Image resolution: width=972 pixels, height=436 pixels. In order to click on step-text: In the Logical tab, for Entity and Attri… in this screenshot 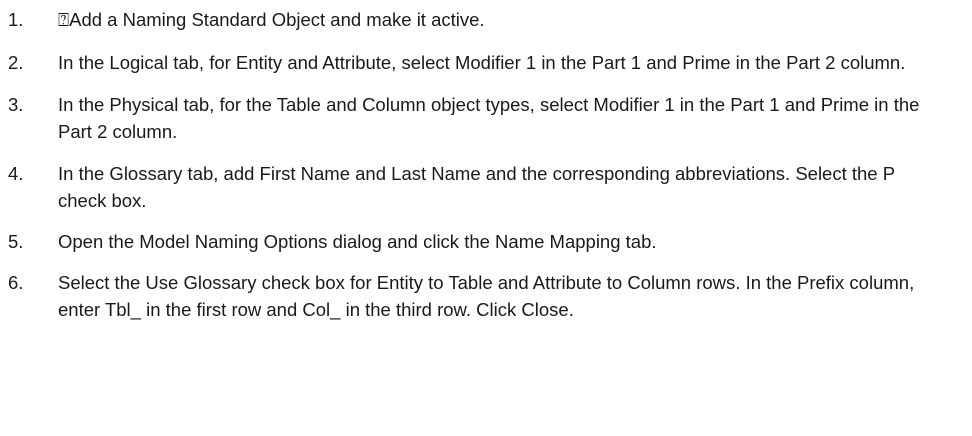, I will do `click(482, 62)`.